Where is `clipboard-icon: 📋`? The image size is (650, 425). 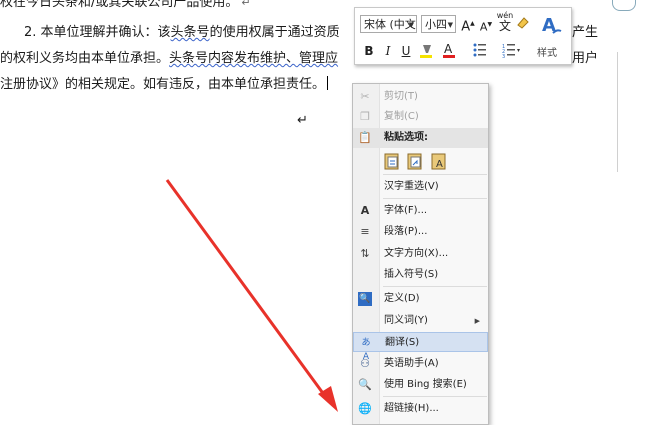 clipboard-icon: 📋 is located at coordinates (365, 137).